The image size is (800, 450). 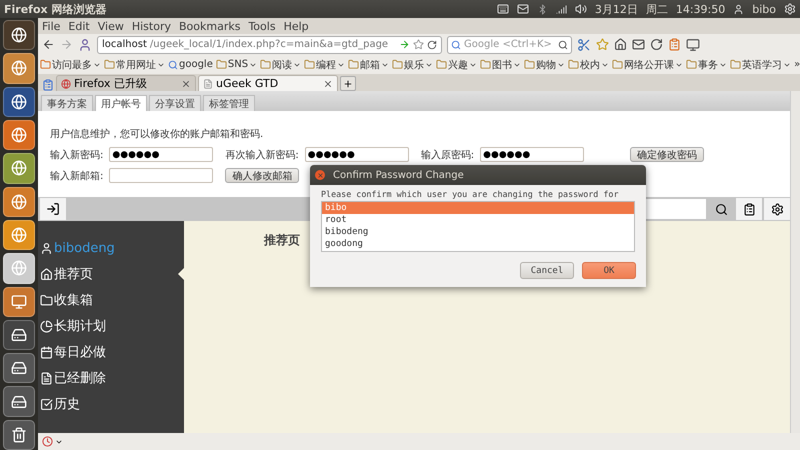 I want to click on app-title: Firefox 网络浏览器, so click(x=56, y=9).